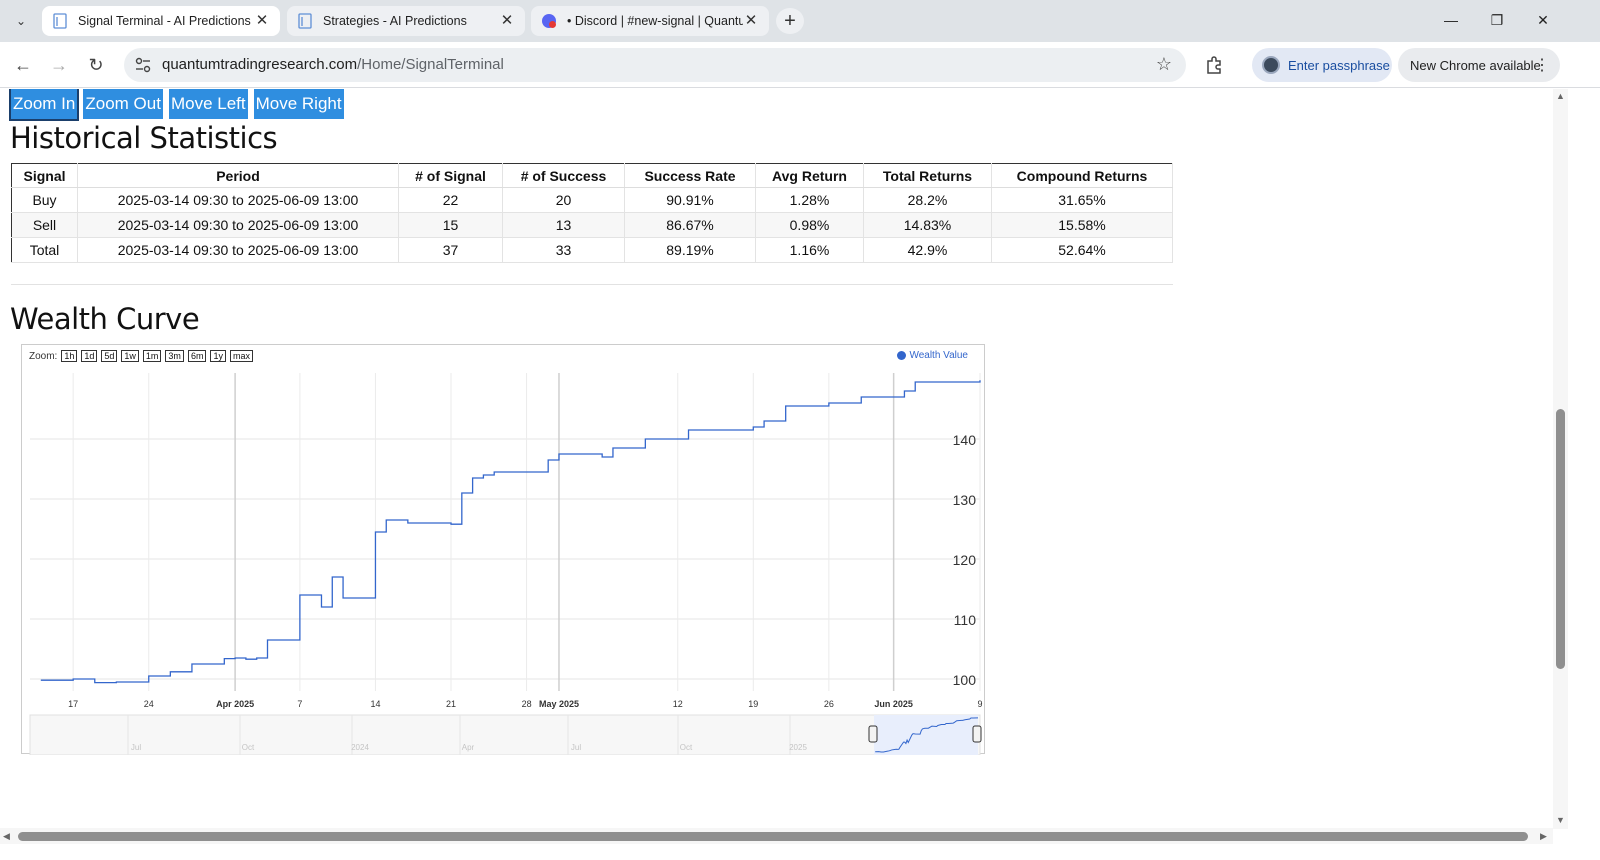 The width and height of the screenshot is (1600, 860). I want to click on x-tick-label: 24, so click(149, 704).